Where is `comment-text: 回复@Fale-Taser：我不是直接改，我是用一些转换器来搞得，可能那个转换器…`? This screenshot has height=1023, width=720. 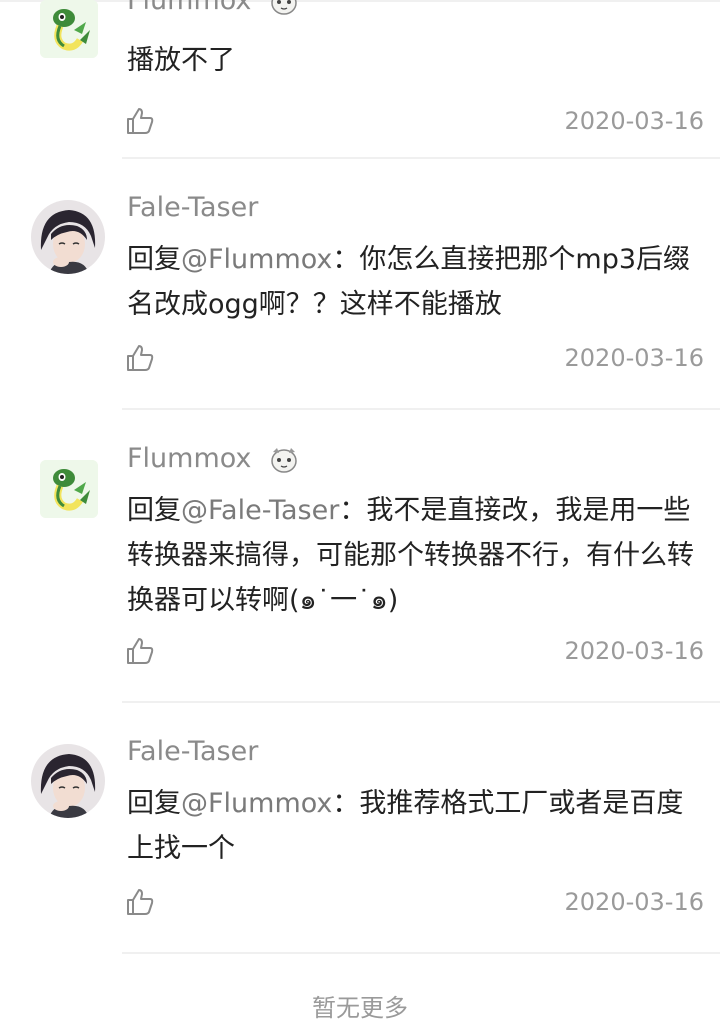 comment-text: 回复@Fale-Taser：我不是直接改，我是用一些转换器来搞得，可能那个转换器… is located at coordinates (417, 555).